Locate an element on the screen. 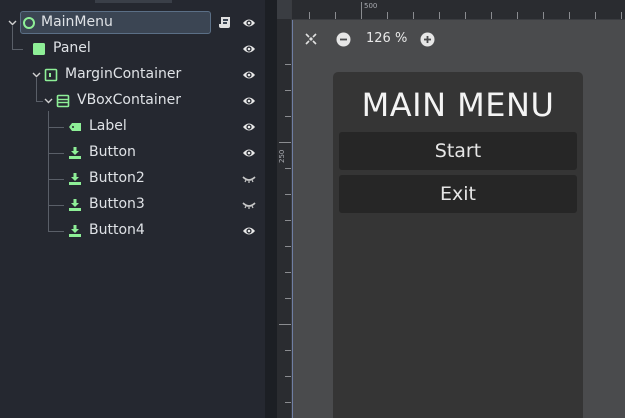 This screenshot has height=418, width=625. label-node-icon is located at coordinates (75, 127).